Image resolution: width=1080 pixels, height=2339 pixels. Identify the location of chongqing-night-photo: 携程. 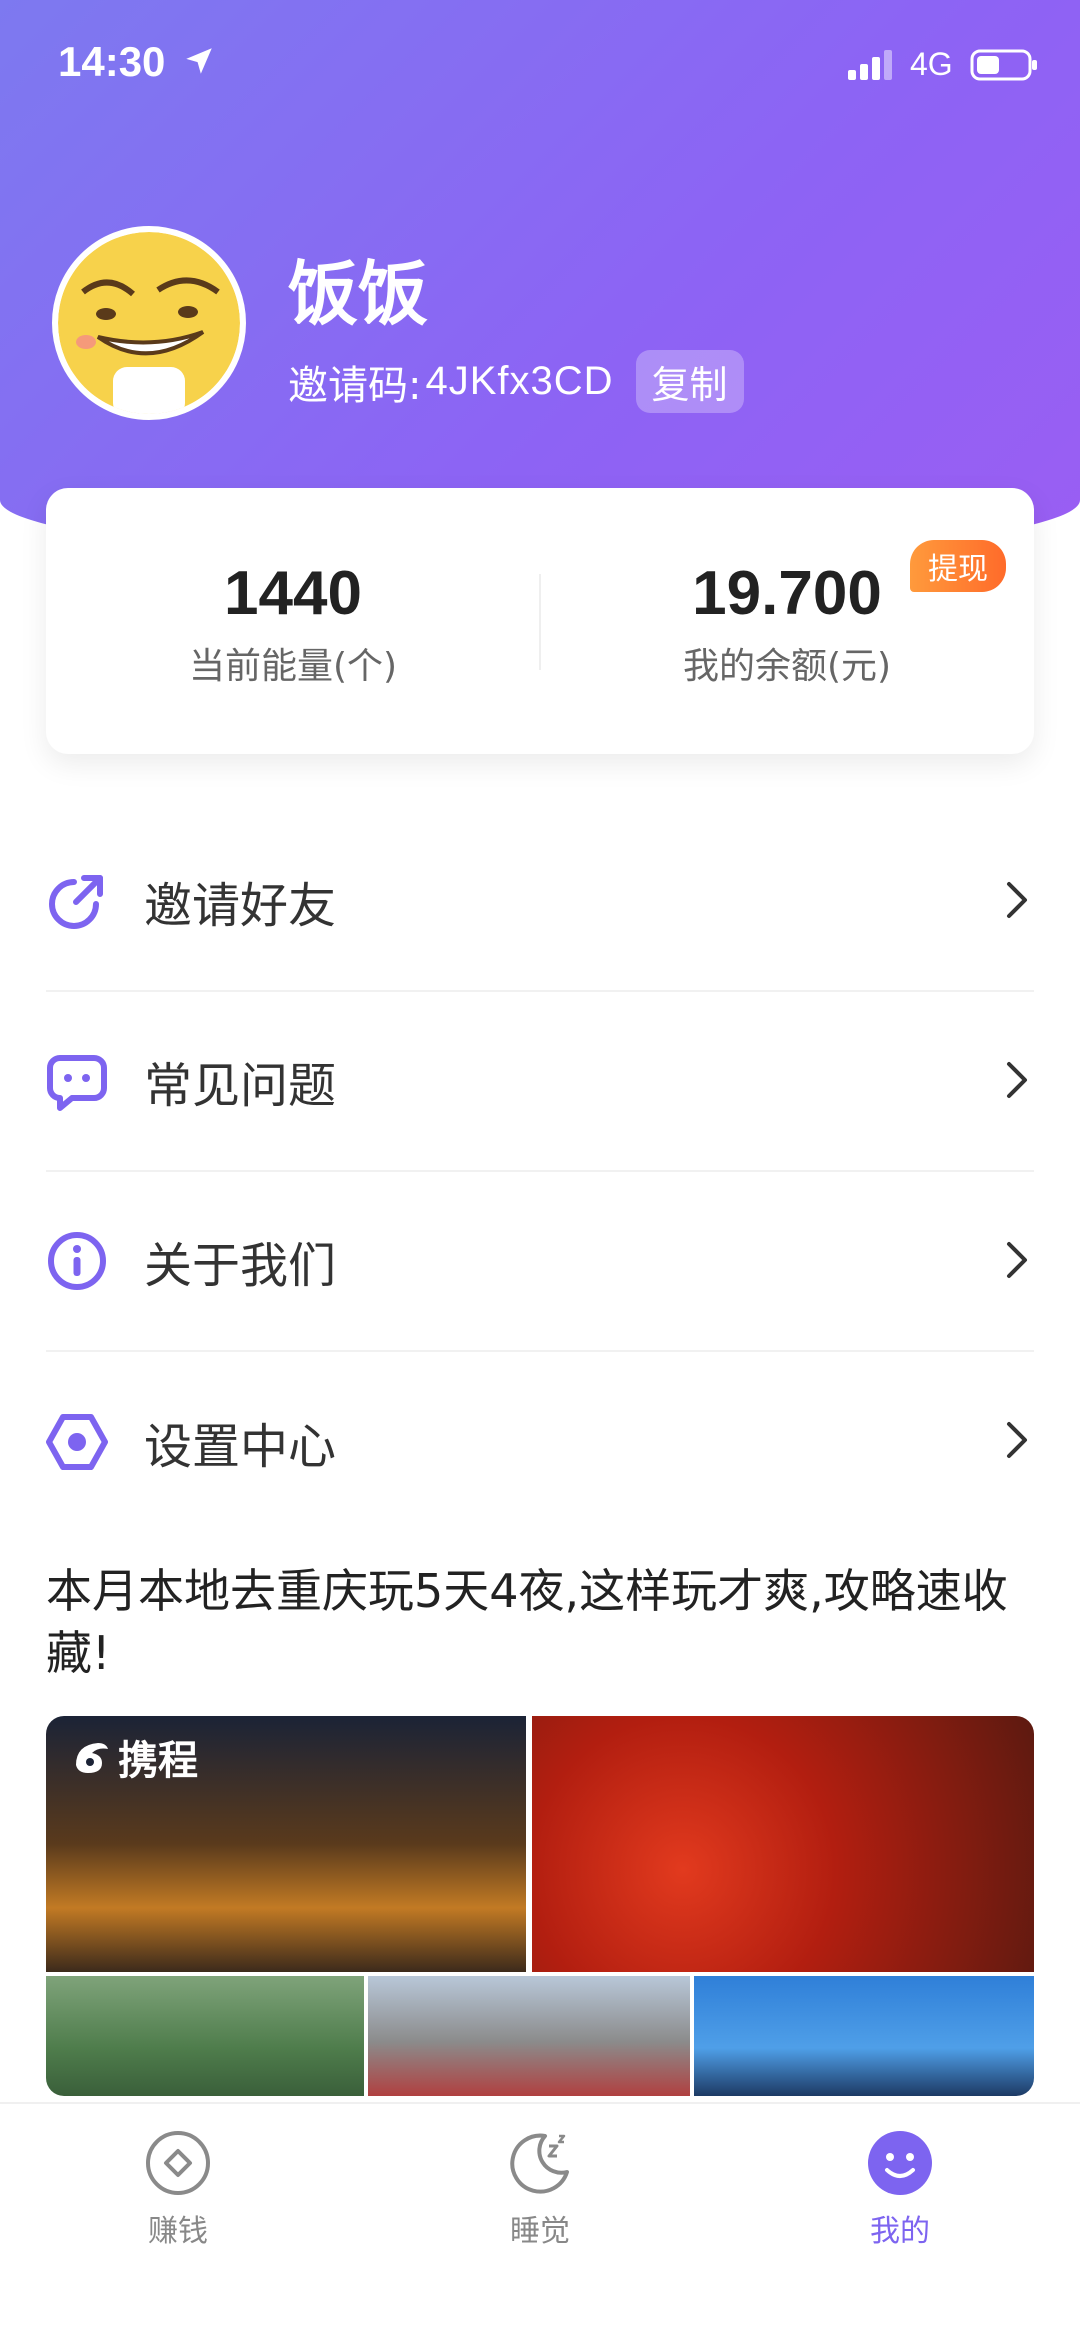
(286, 1844).